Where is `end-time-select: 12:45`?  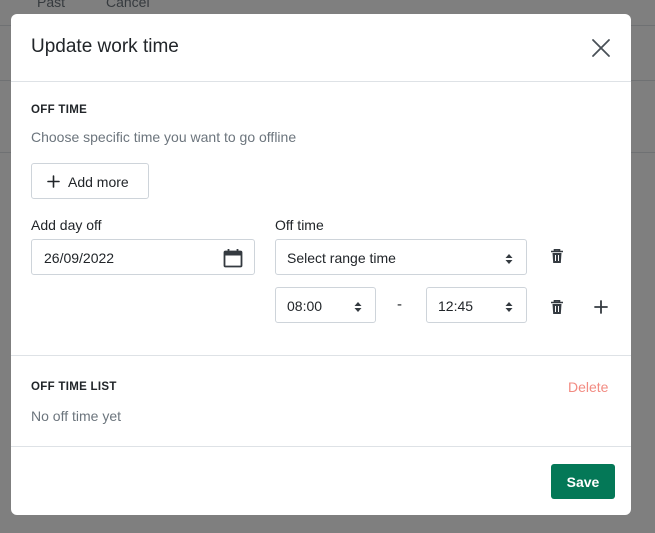 end-time-select: 12:45 is located at coordinates (476, 305).